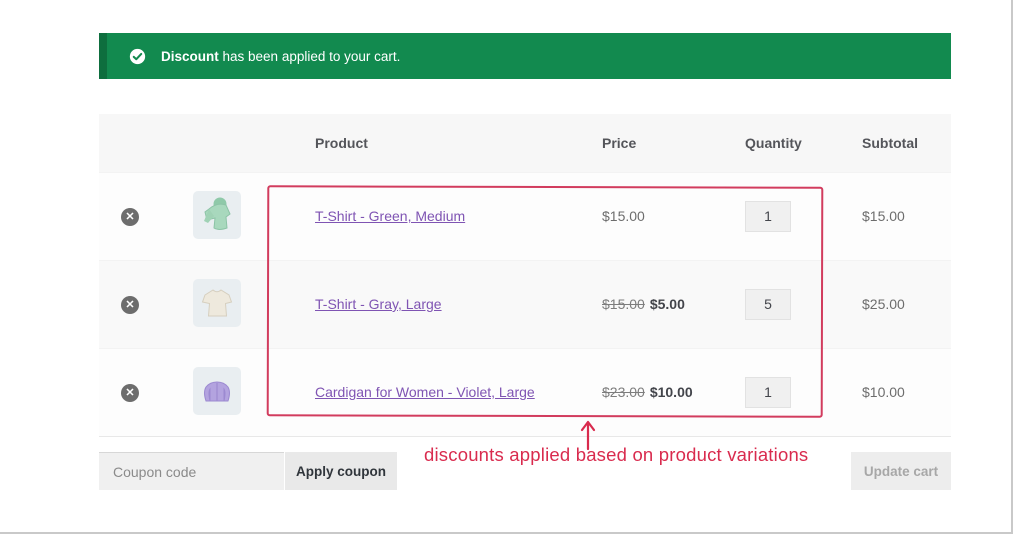 The width and height of the screenshot is (1015, 538). Describe the element at coordinates (623, 304) in the screenshot. I see `price-old: $15.00` at that location.